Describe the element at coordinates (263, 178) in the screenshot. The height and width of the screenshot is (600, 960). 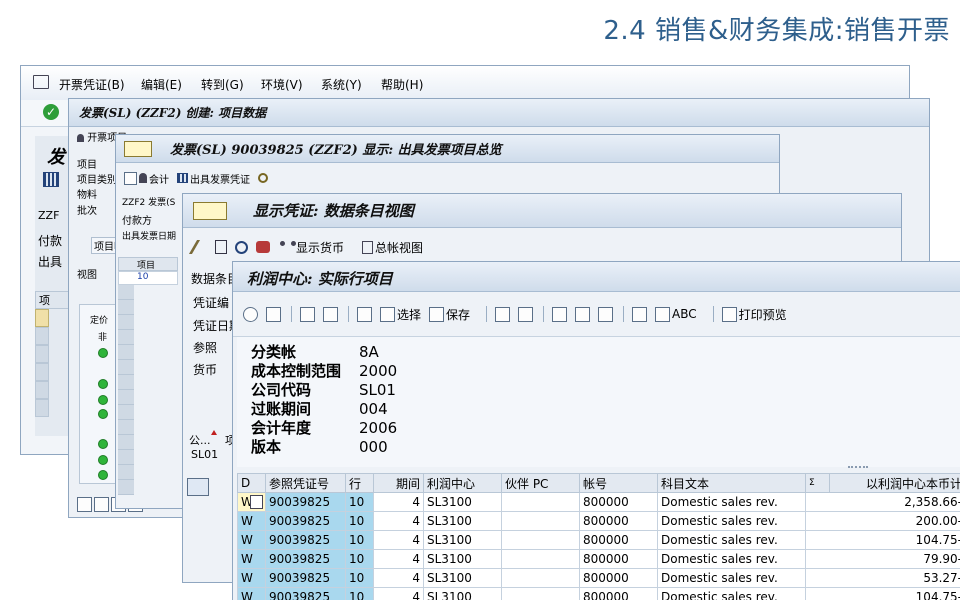
I see `settings-icon` at that location.